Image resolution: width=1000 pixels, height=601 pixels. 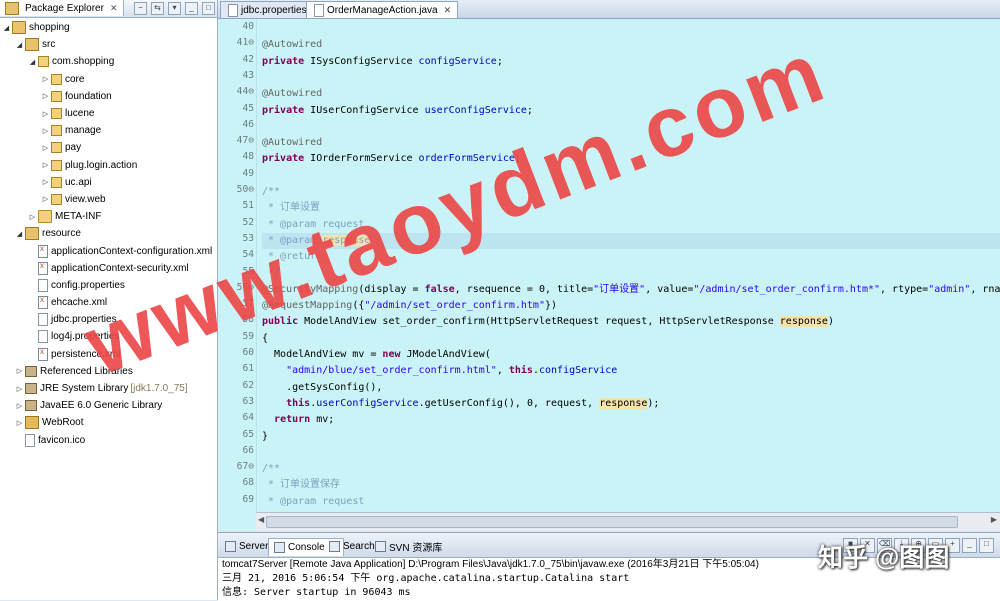 What do you see at coordinates (43, 302) in the screenshot?
I see `xml-file-icon` at bounding box center [43, 302].